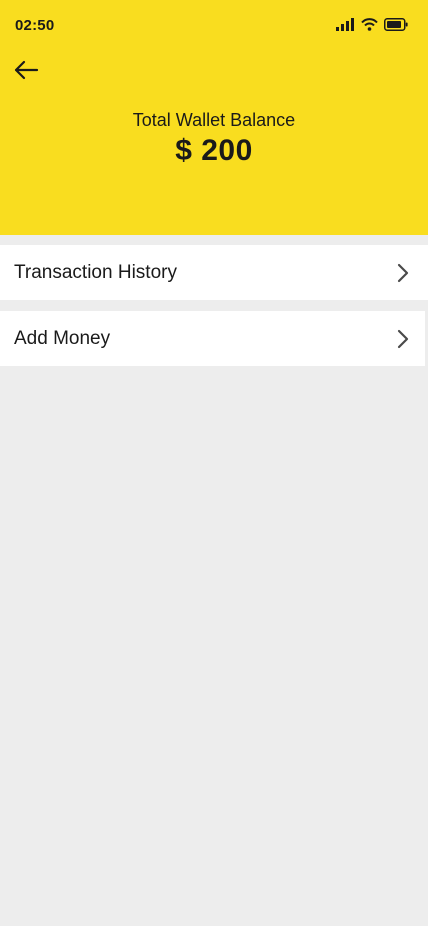 The width and height of the screenshot is (428, 926). Describe the element at coordinates (95, 272) in the screenshot. I see `menu-item-label: Transaction History` at that location.